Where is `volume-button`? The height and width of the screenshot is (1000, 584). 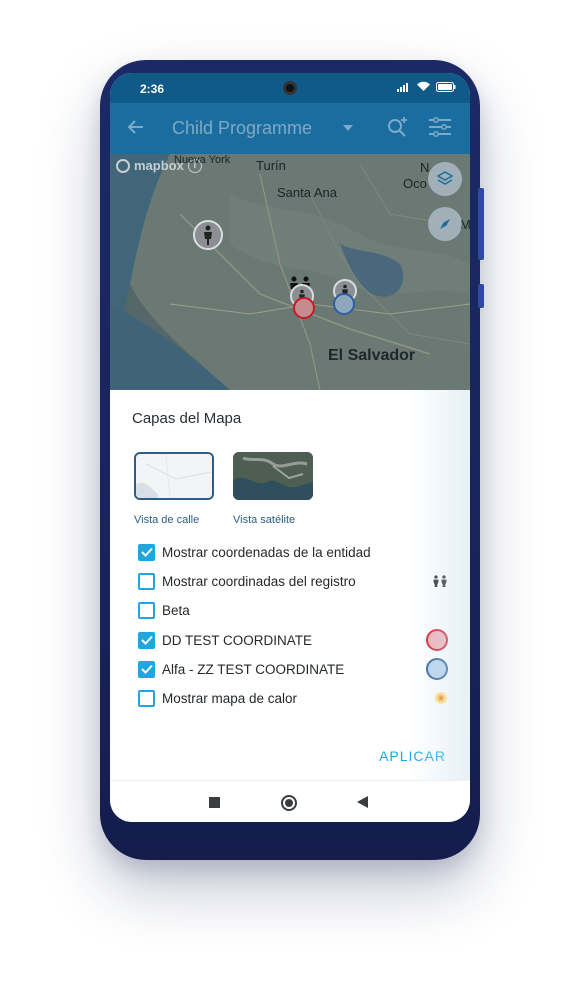 volume-button is located at coordinates (481, 224).